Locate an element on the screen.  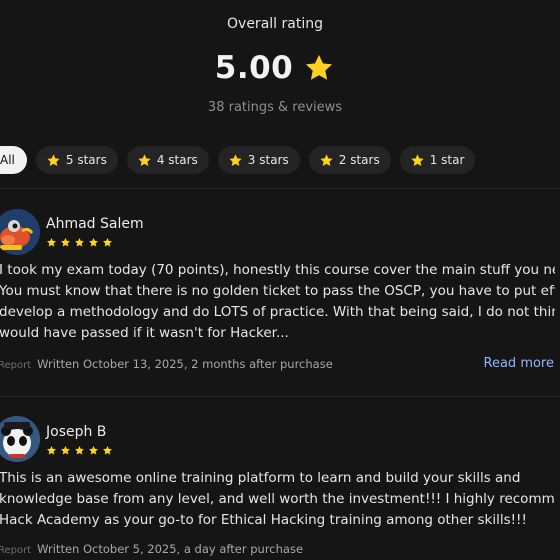
filter-label: 5 stars is located at coordinates (86, 160).